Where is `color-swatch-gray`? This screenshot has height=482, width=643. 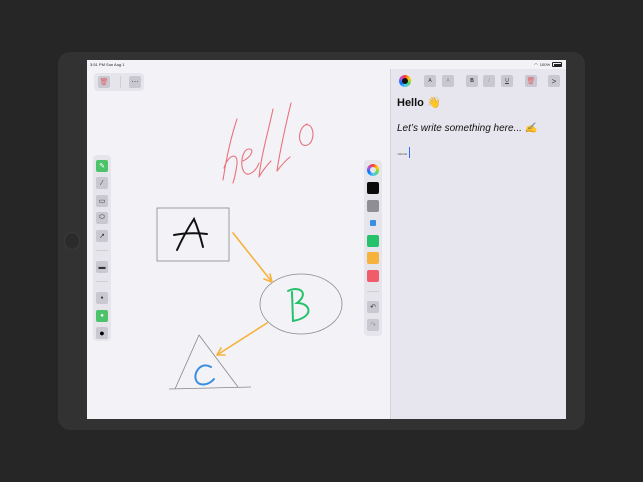
color-swatch-gray is located at coordinates (373, 206).